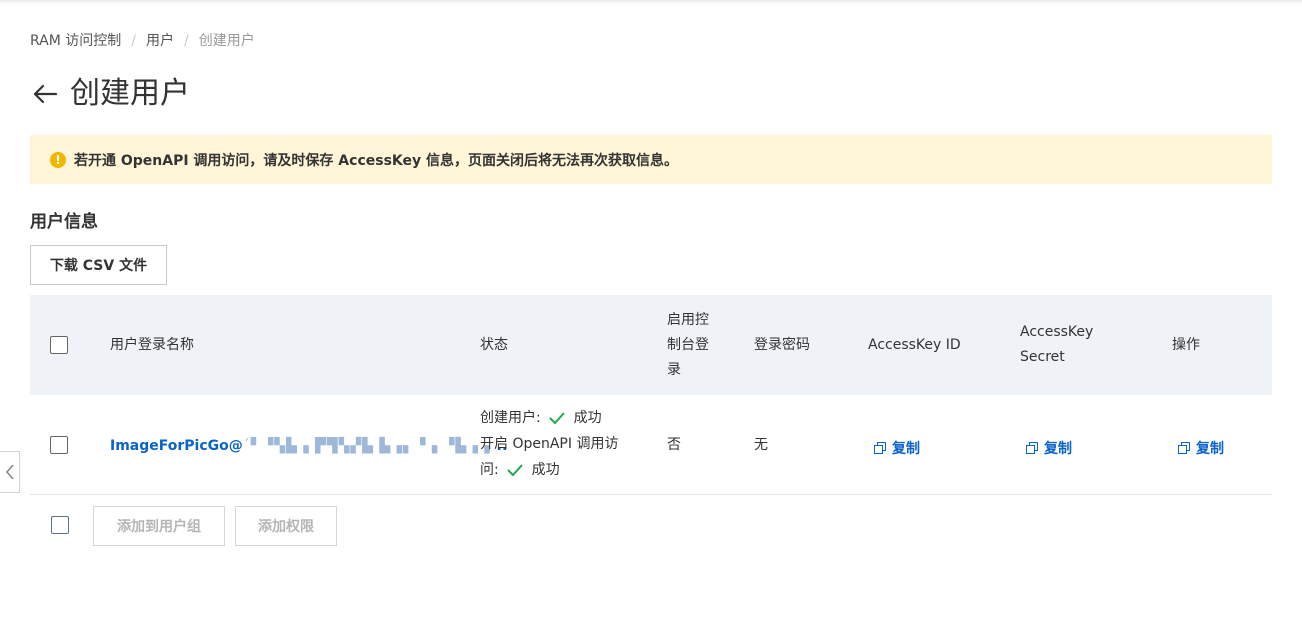  I want to click on user-login-name: ImageForPicGo@´▘▝▚▙▗ ▛▜▚▞▙ ▙▗▖▝▗ ▝▙▗▗.., so click(308, 446).